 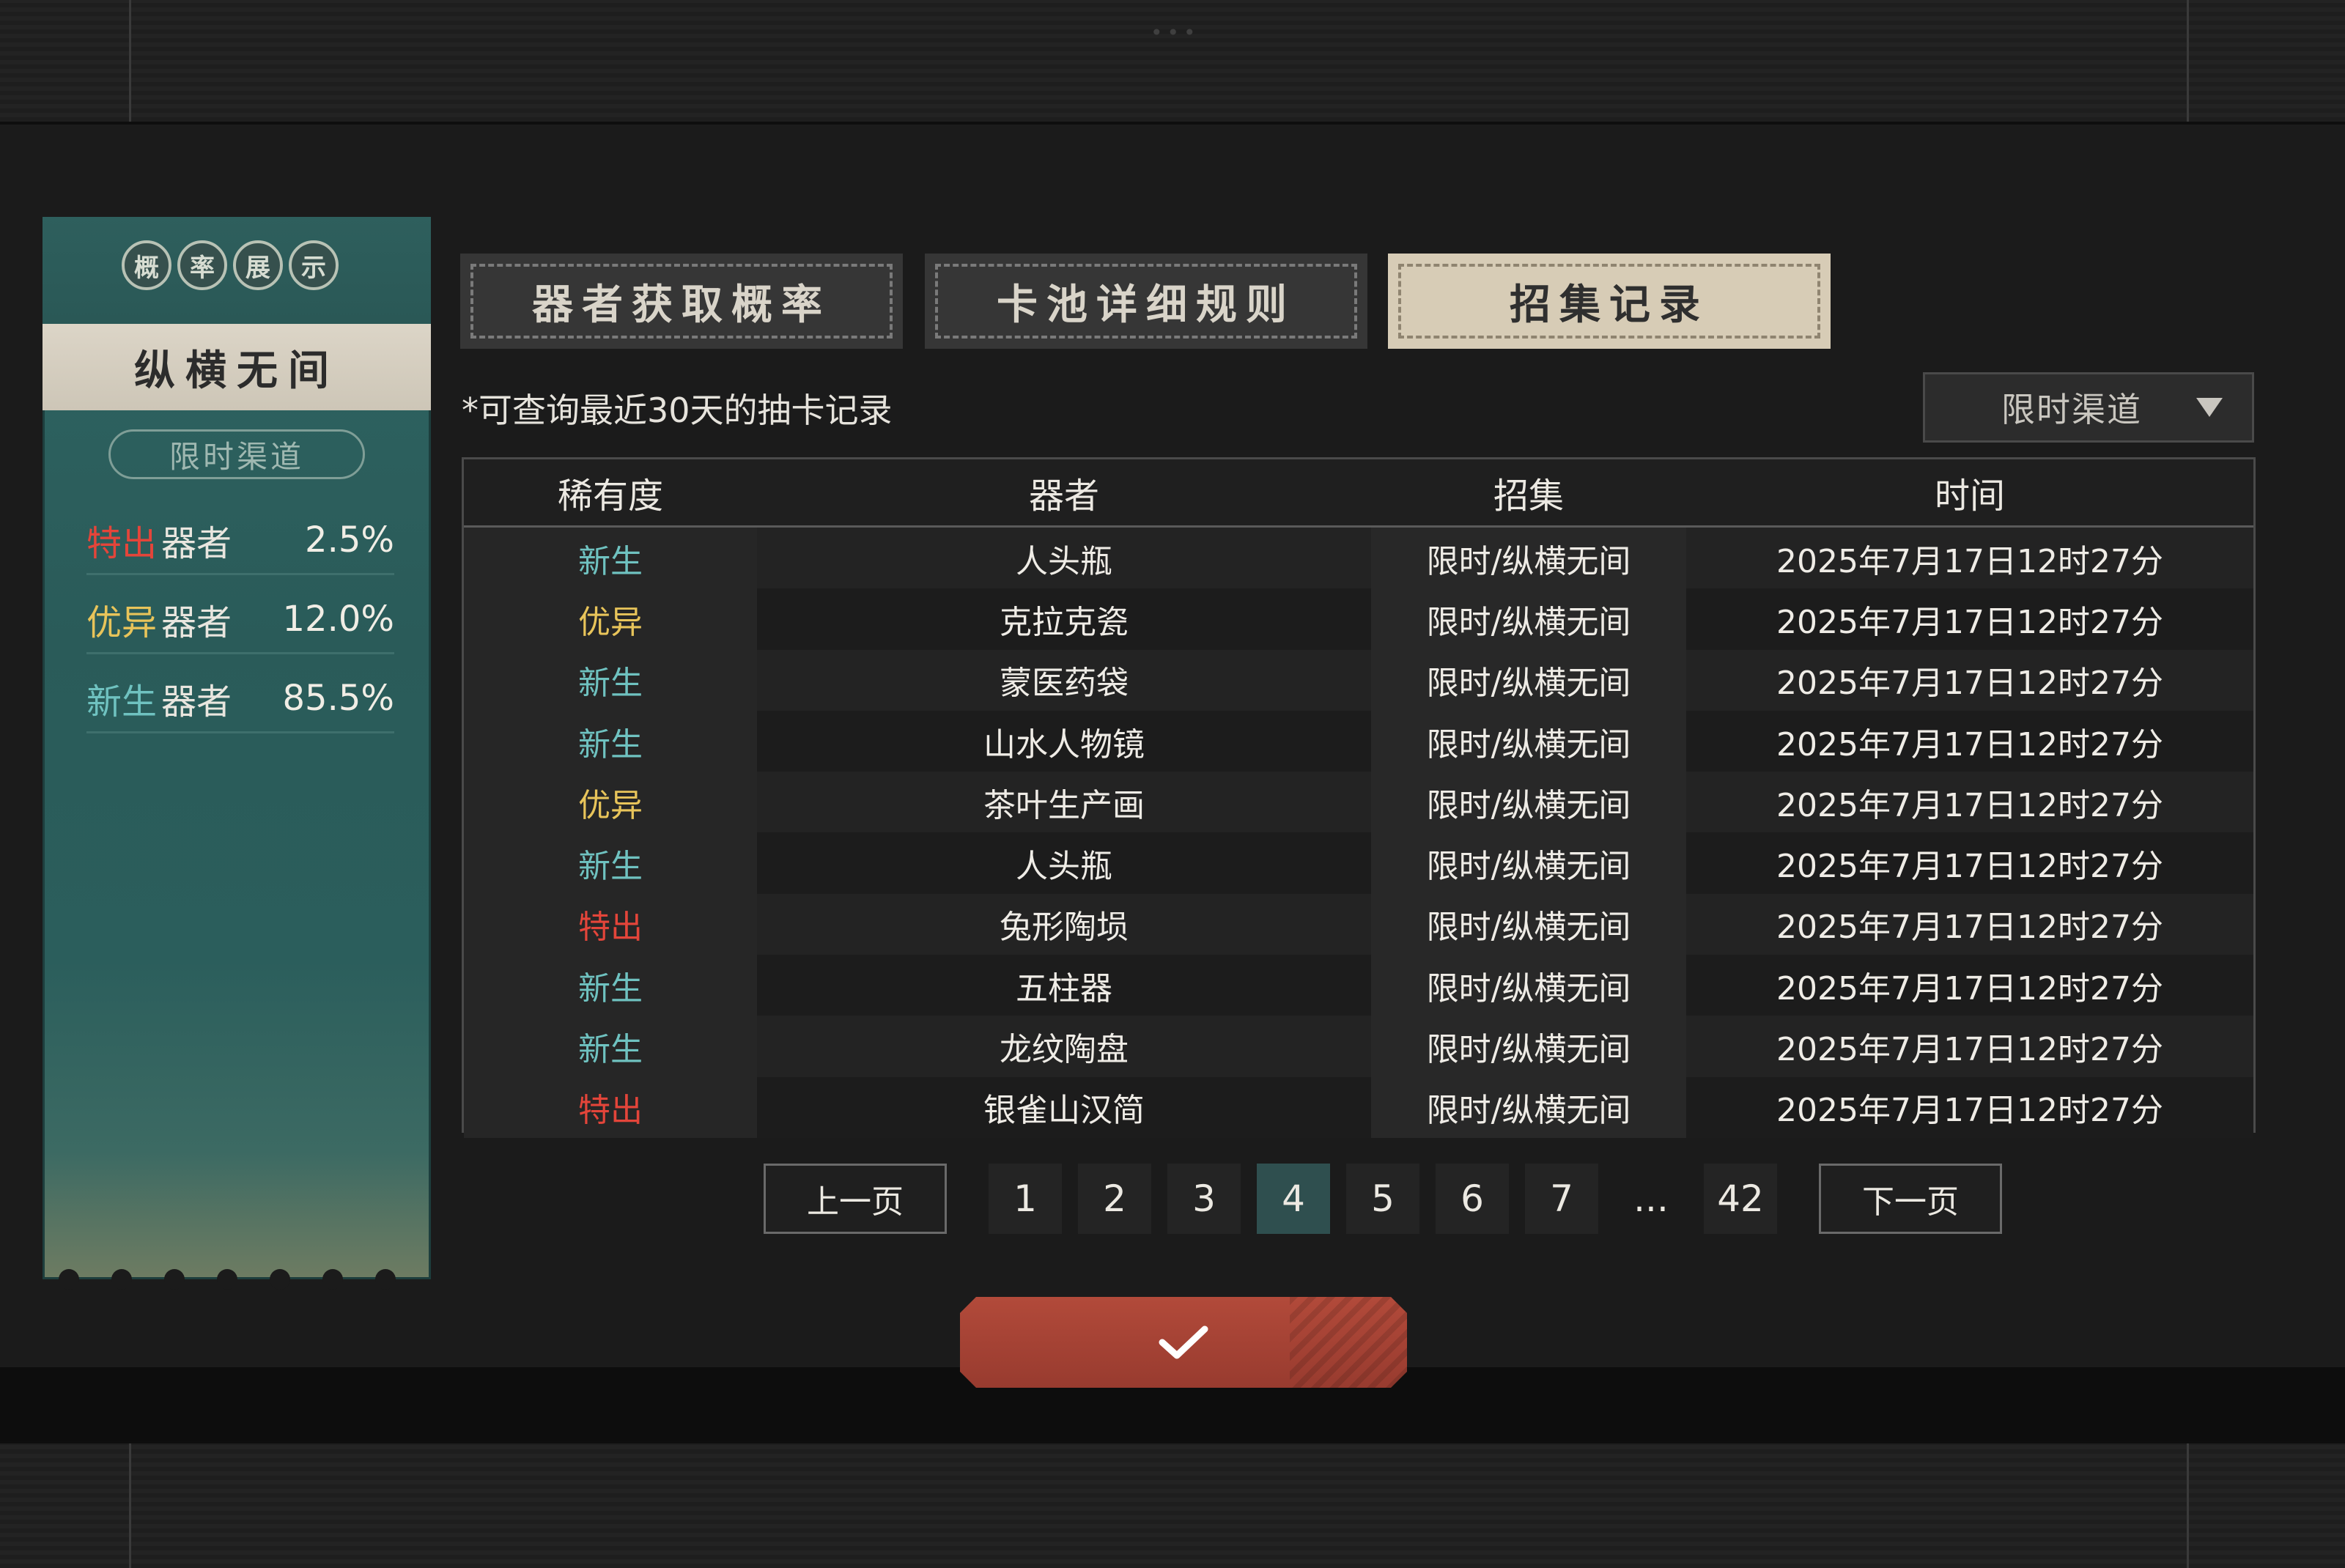 I want to click on probability-display-seals: 概 率 展 示, so click(x=230, y=265).